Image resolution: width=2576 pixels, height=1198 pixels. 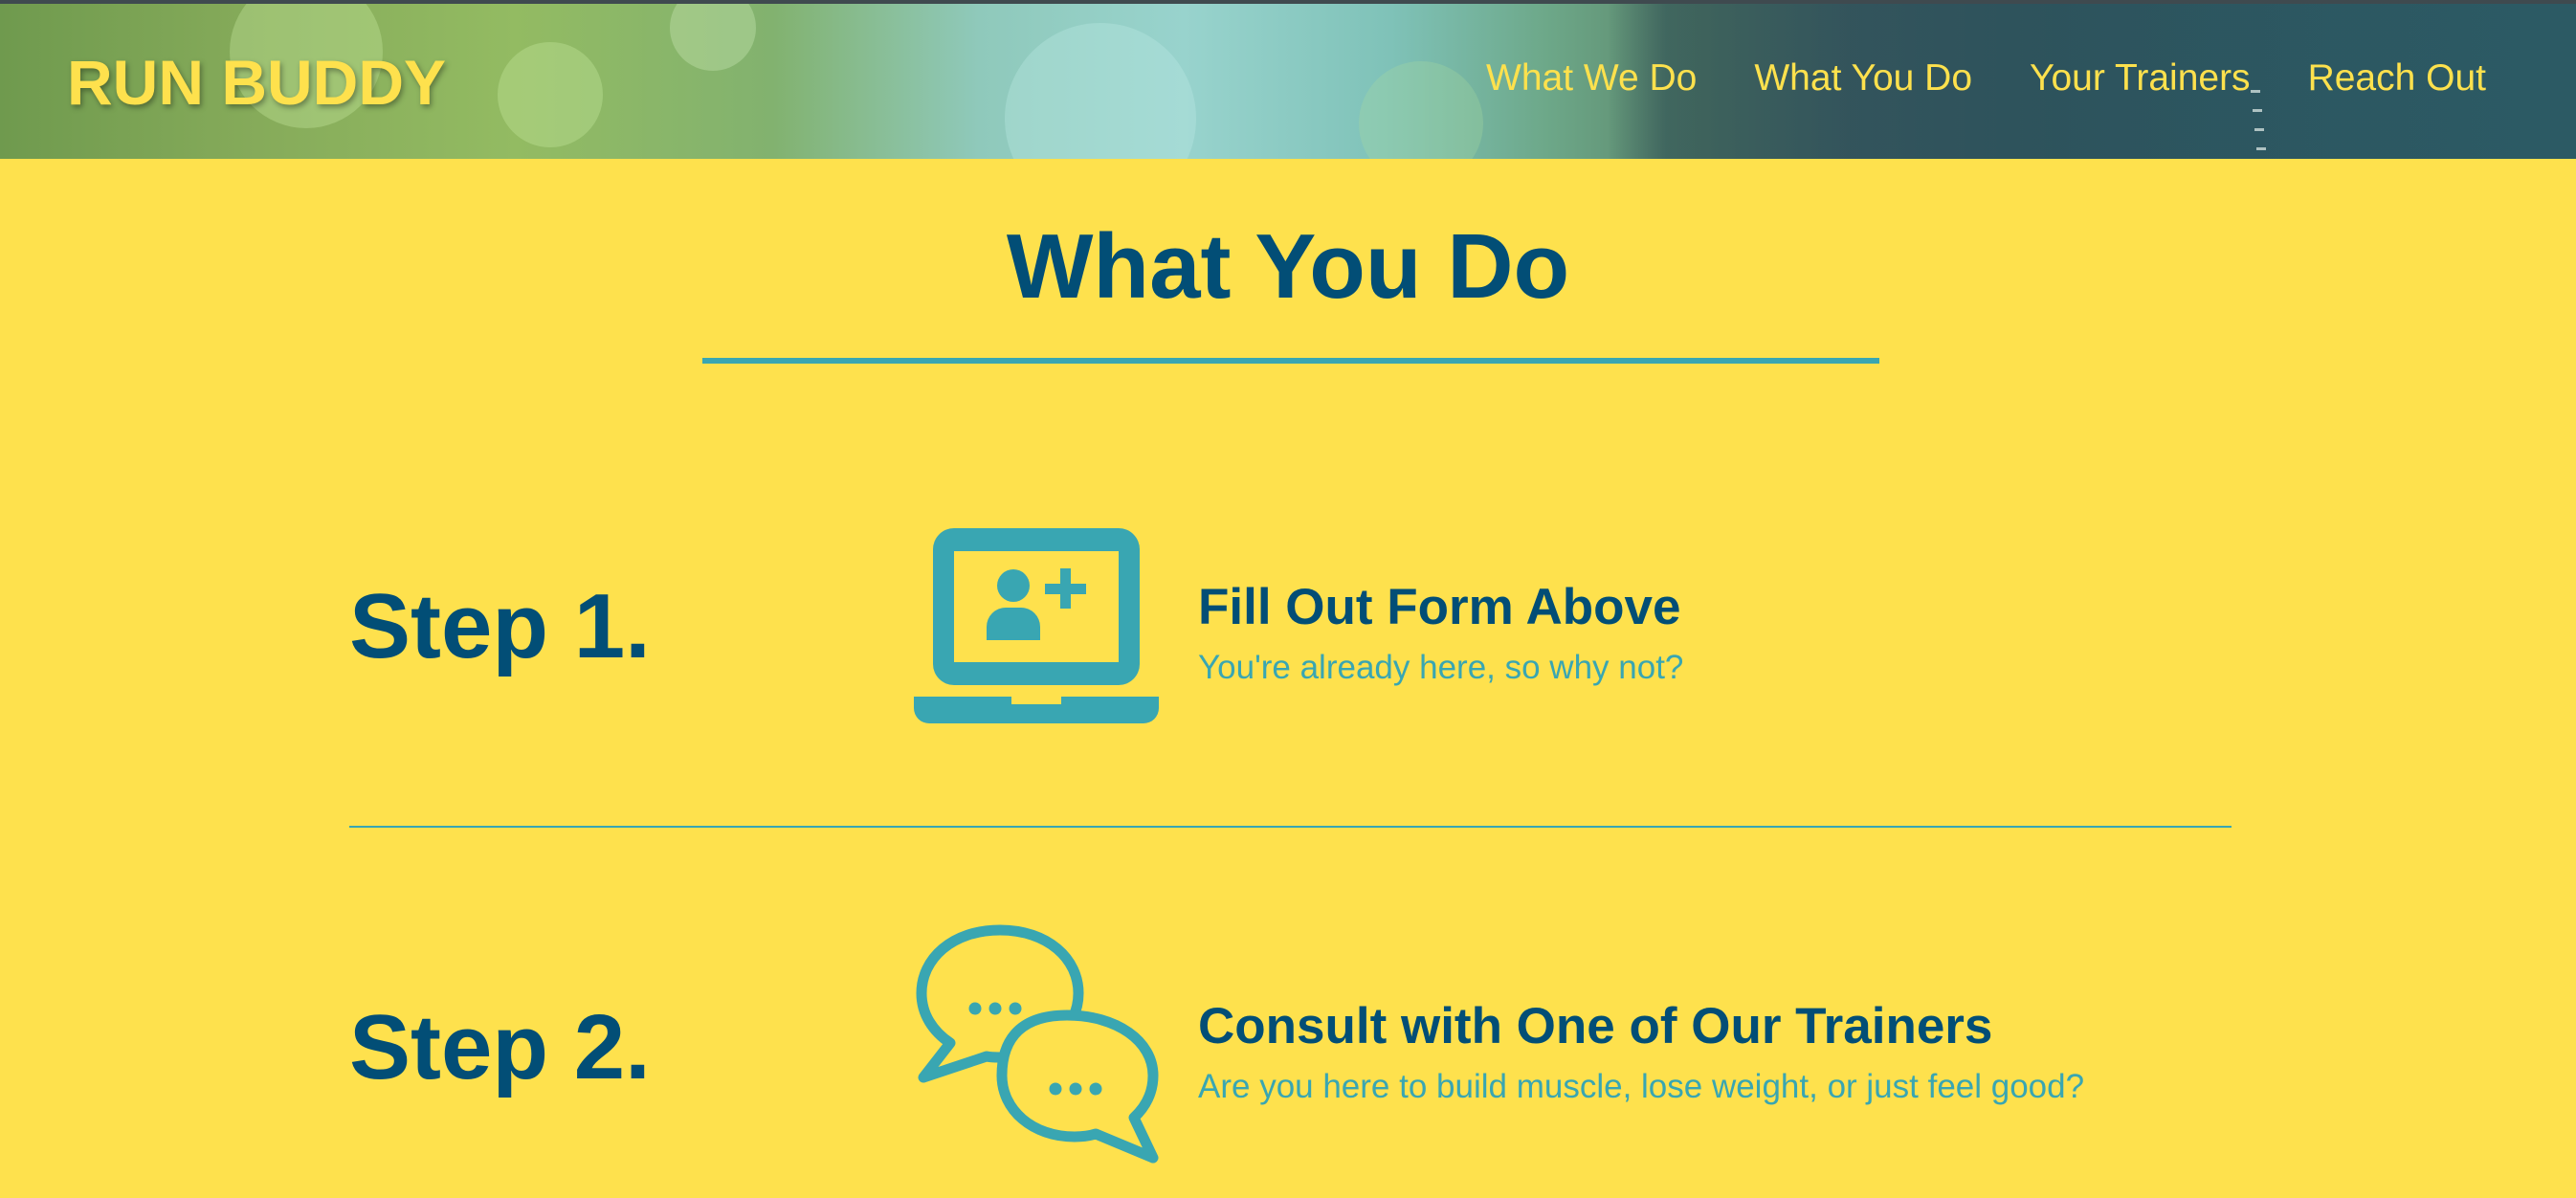 I want to click on nav-link-what-you-do: What You Do, so click(x=1863, y=79).